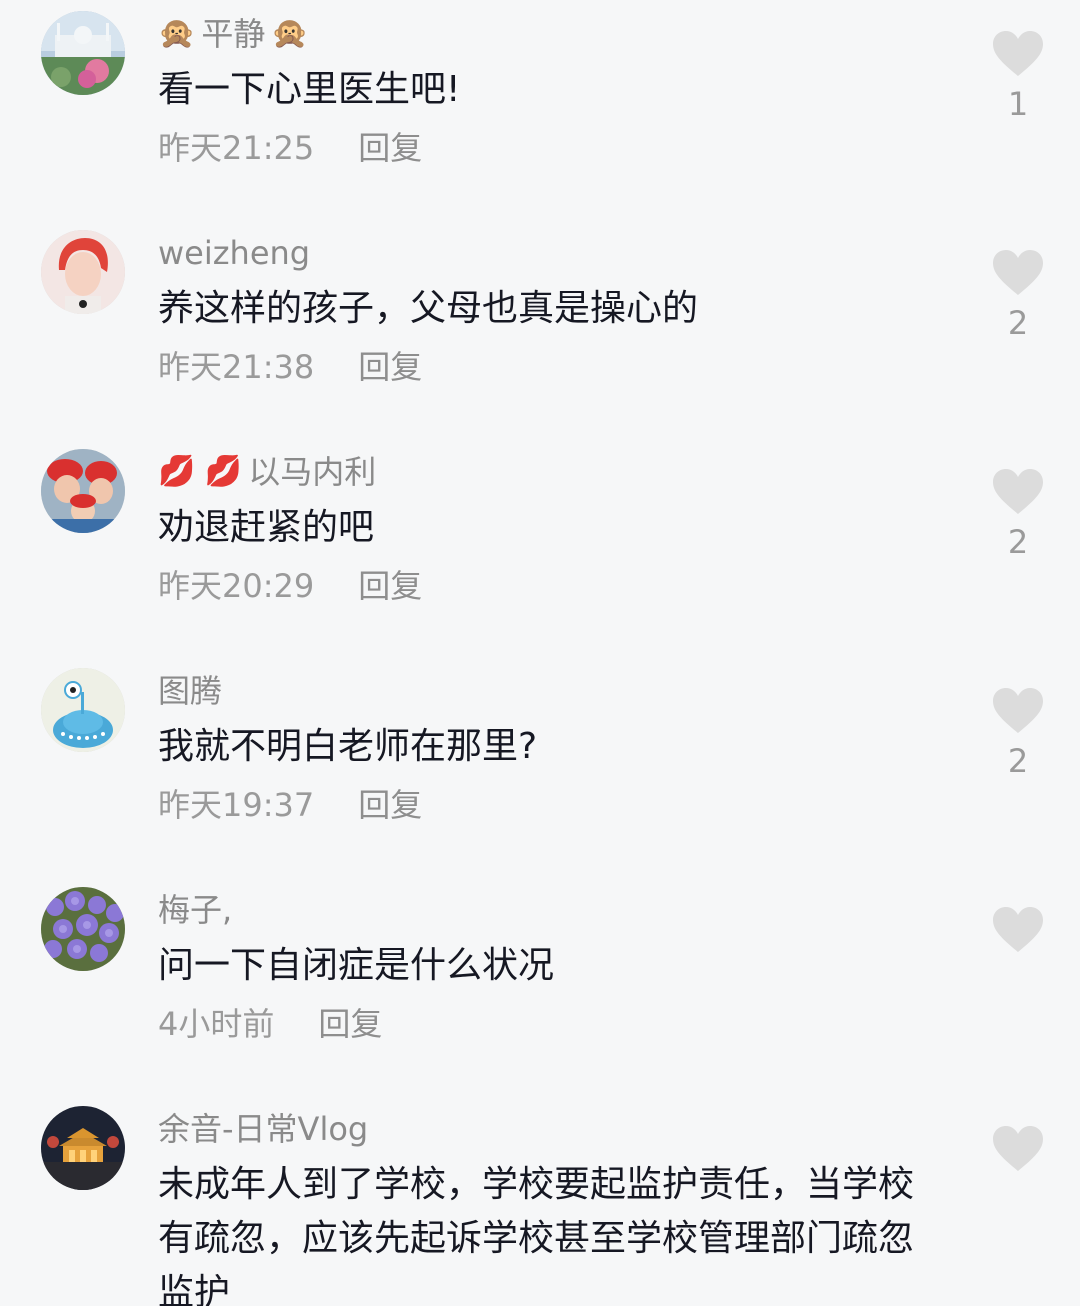 This screenshot has width=1080, height=1306. What do you see at coordinates (356, 965) in the screenshot?
I see `comment-text: 问一下自闭症是什么状况` at bounding box center [356, 965].